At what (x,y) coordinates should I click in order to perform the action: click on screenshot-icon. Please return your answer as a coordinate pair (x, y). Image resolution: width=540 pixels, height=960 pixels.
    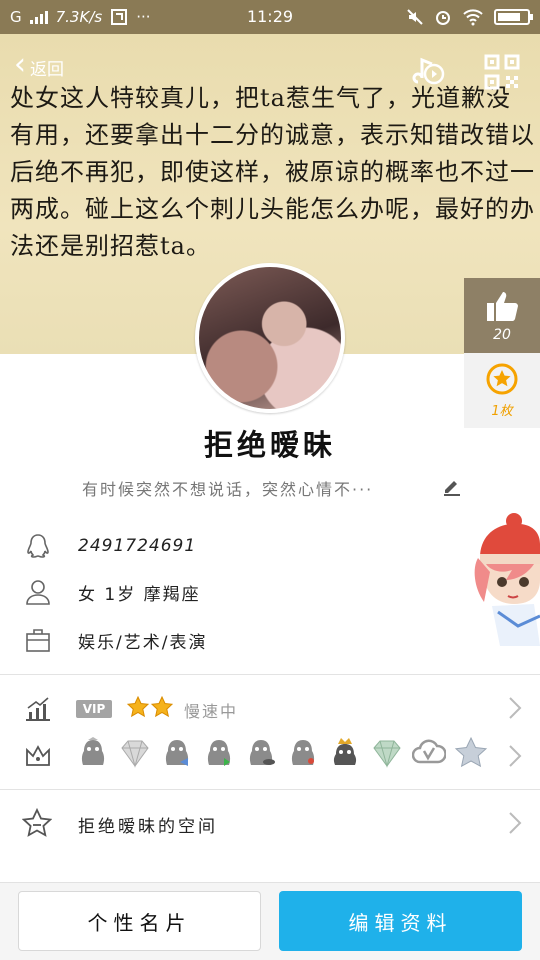
    Looking at the image, I should click on (119, 17).